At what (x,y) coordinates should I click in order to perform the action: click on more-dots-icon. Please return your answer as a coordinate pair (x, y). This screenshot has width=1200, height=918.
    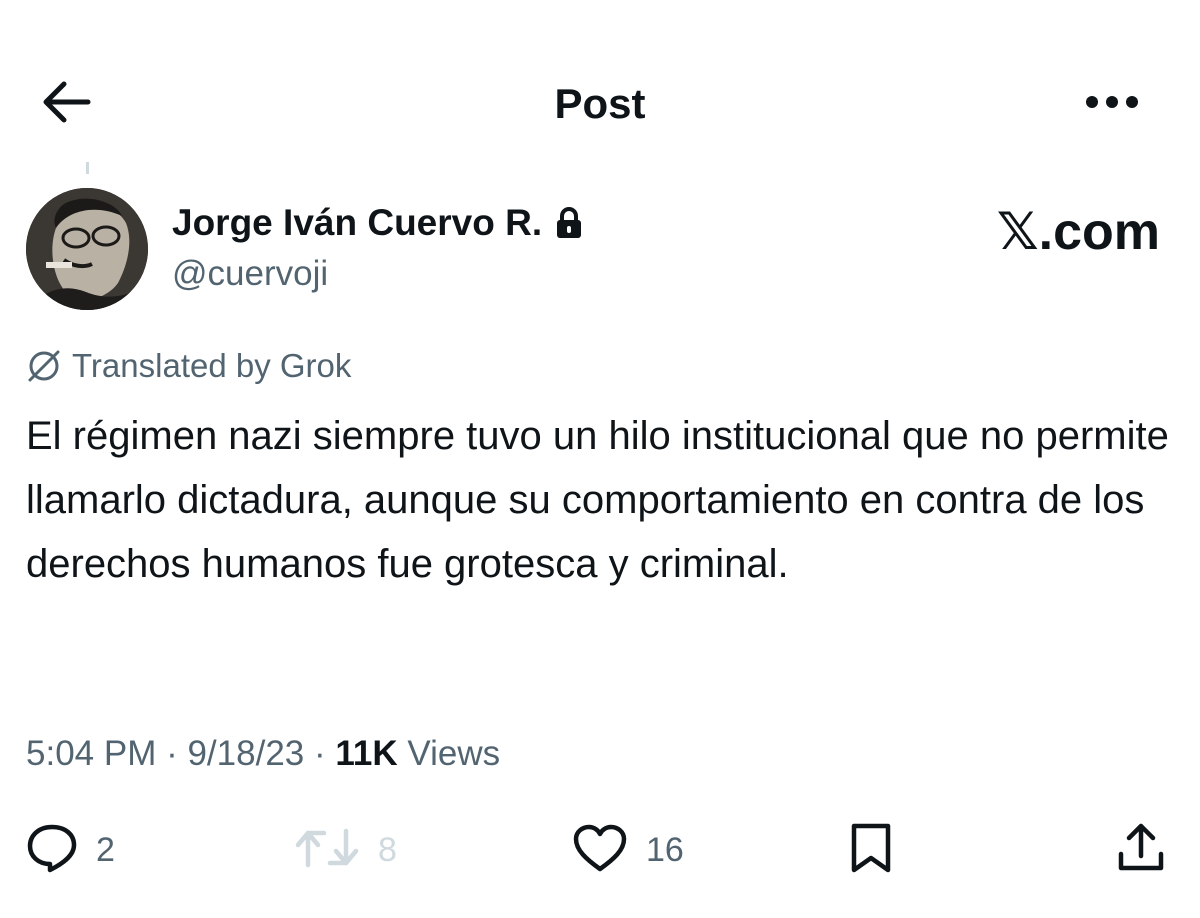
    Looking at the image, I should click on (1112, 104).